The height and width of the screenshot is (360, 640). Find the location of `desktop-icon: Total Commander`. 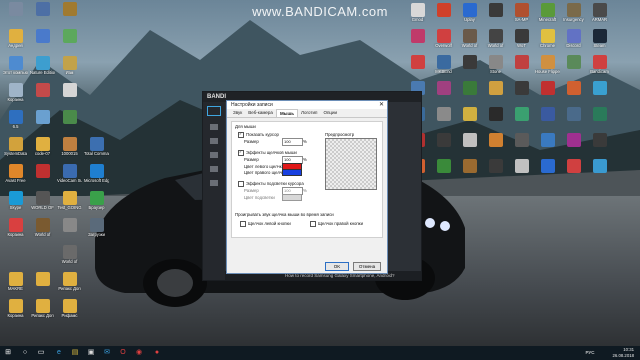

desktop-icon: Total Commander is located at coordinates (96, 150).